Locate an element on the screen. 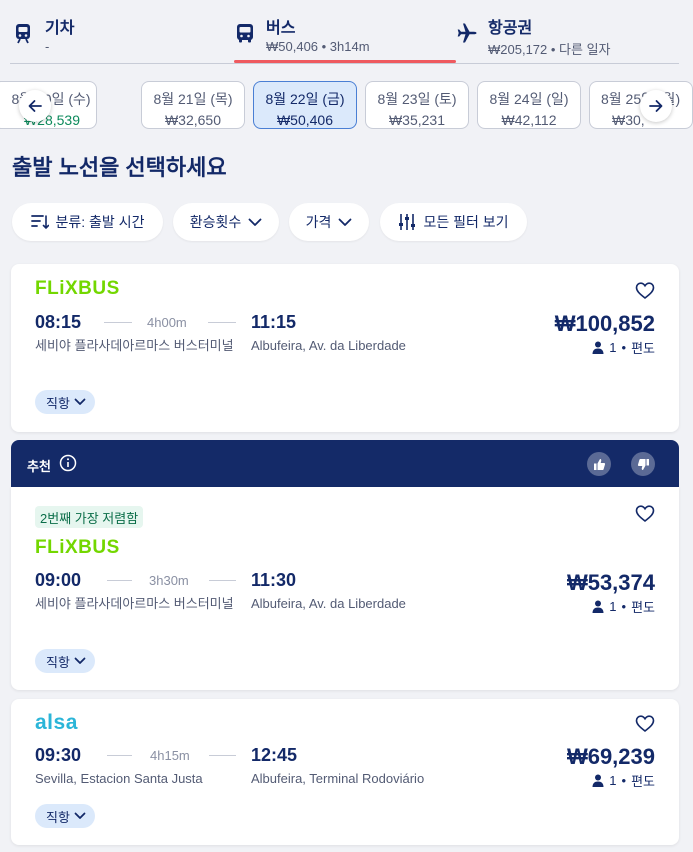  price-filter: 가격 is located at coordinates (329, 222).